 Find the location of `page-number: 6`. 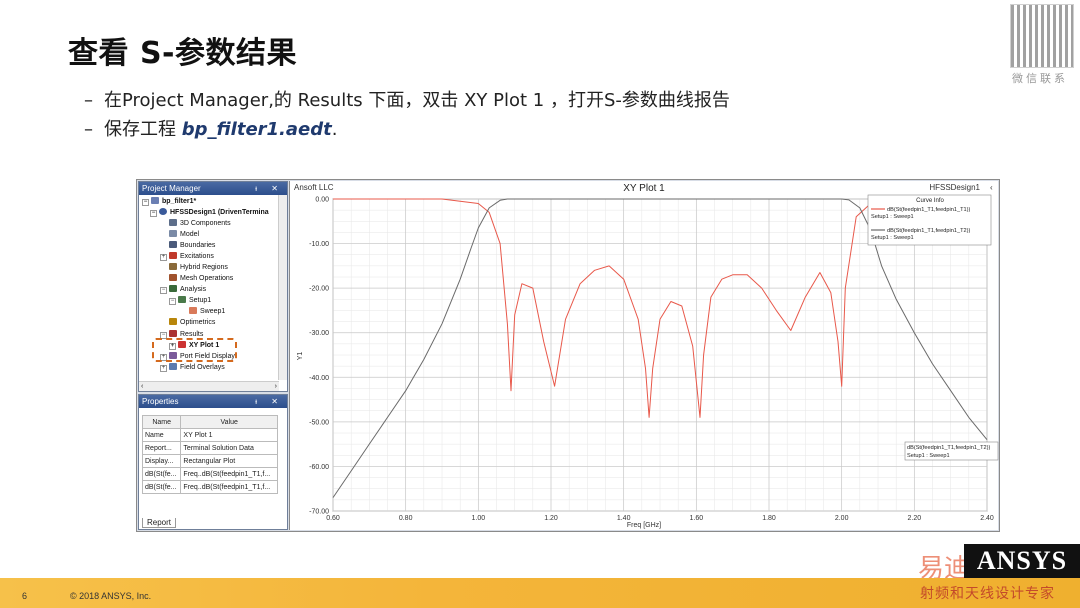

page-number: 6 is located at coordinates (25, 596).